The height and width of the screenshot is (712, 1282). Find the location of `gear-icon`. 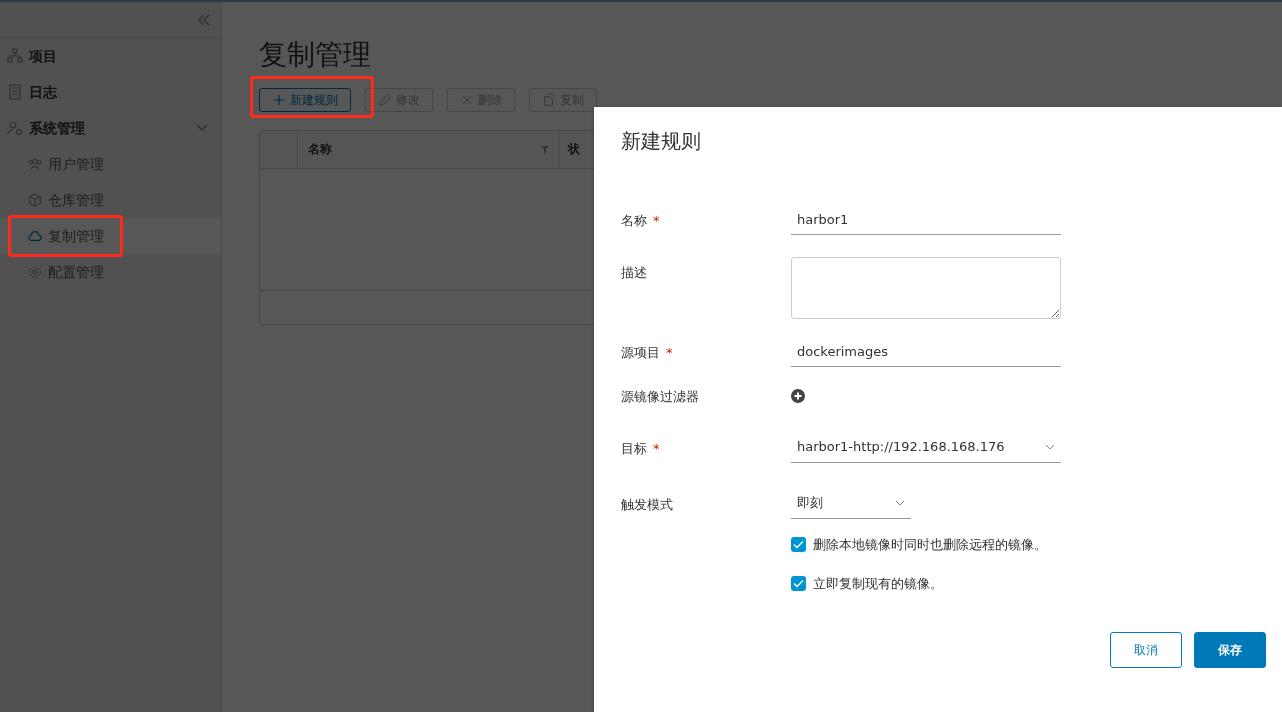

gear-icon is located at coordinates (35, 272).